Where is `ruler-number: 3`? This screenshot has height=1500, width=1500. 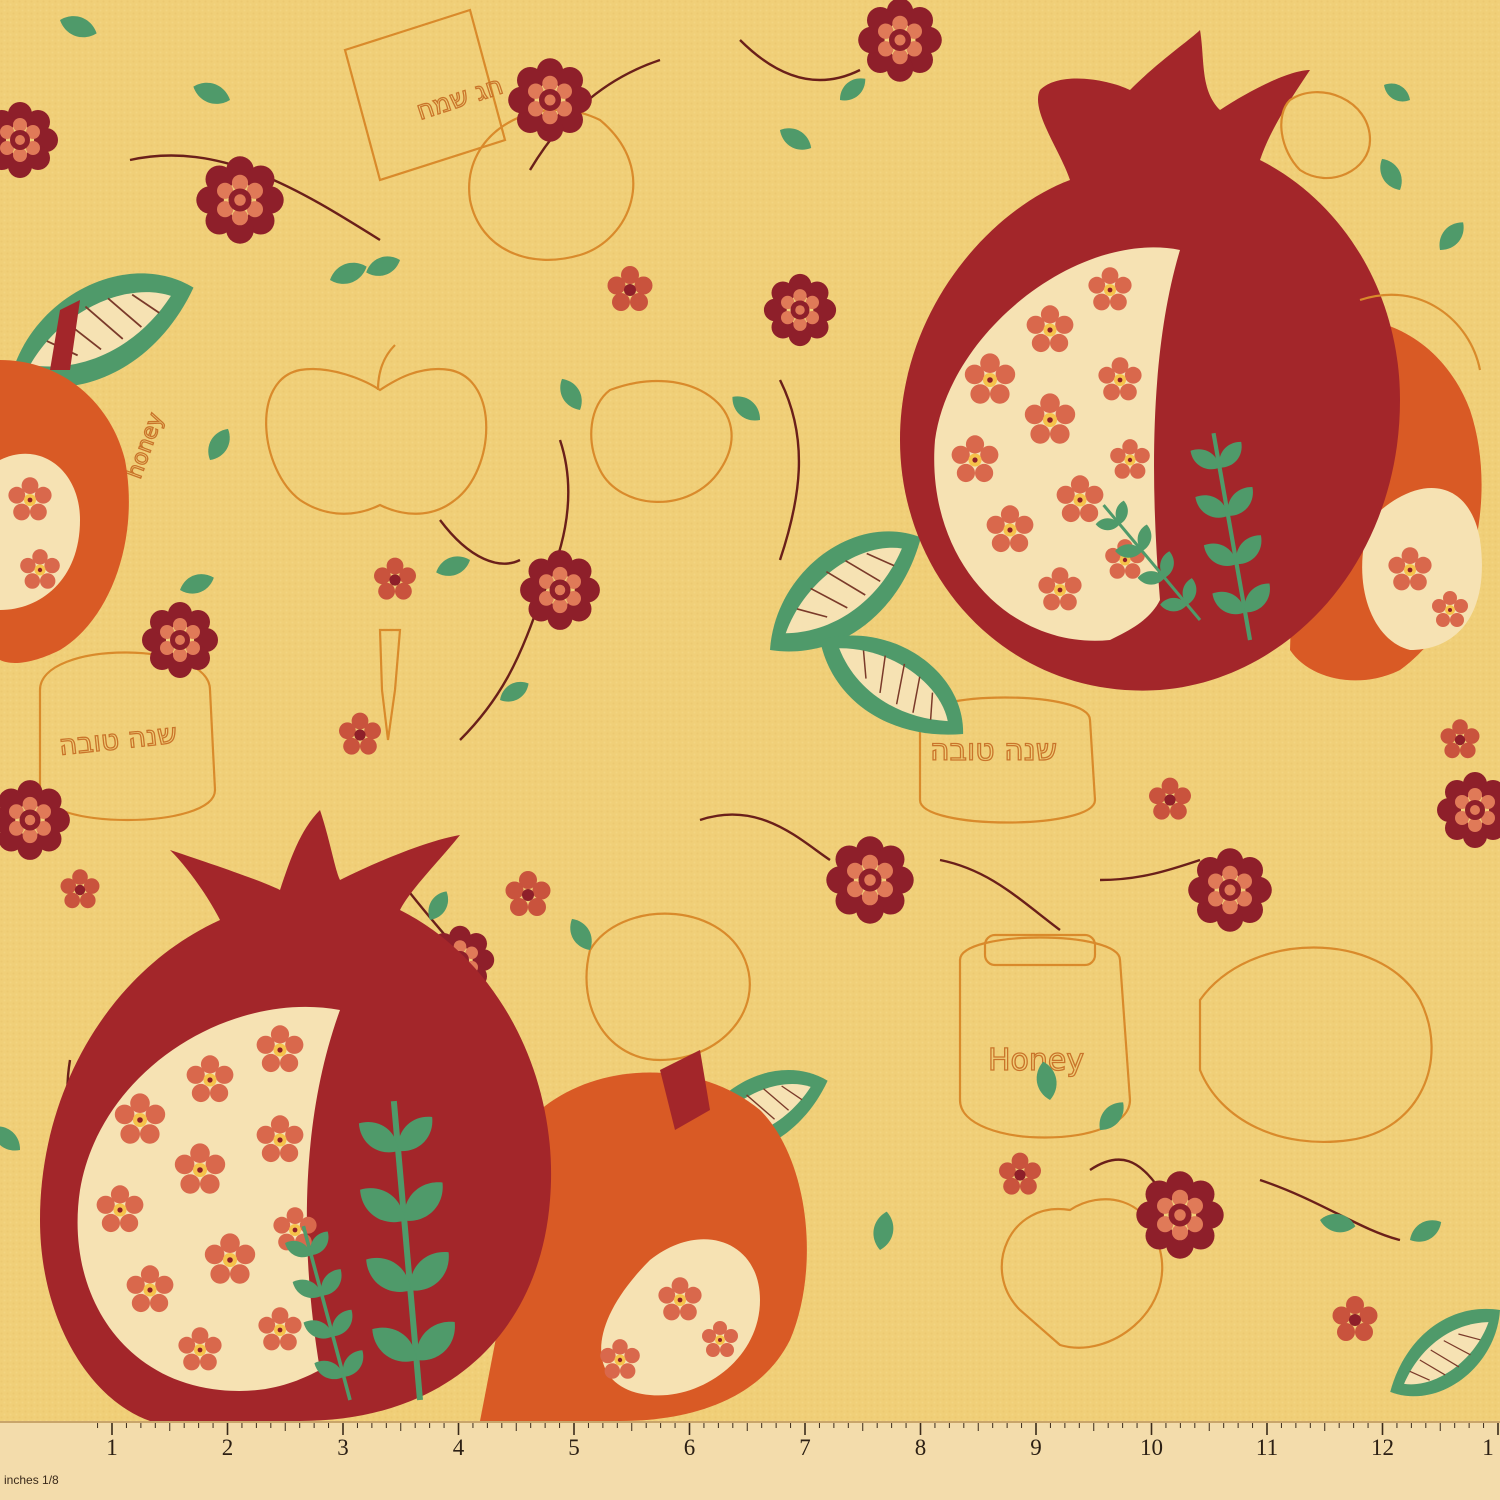 ruler-number: 3 is located at coordinates (343, 1447).